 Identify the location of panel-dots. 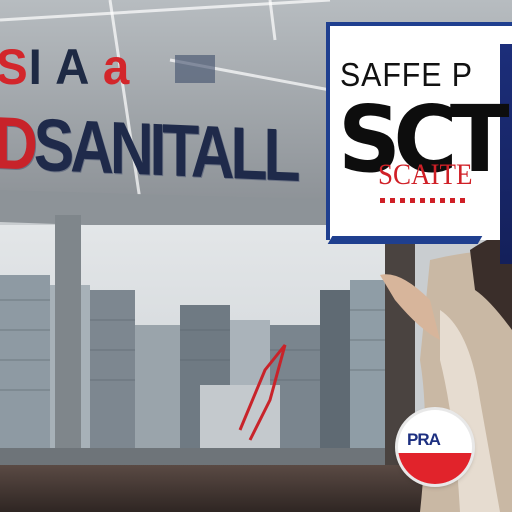
(425, 200).